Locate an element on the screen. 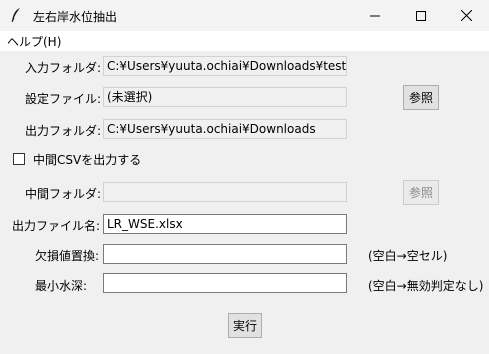  input-folder-field: C:¥Users¥yuuta.ochiai¥Downloads¥test-12 is located at coordinates (225, 66).